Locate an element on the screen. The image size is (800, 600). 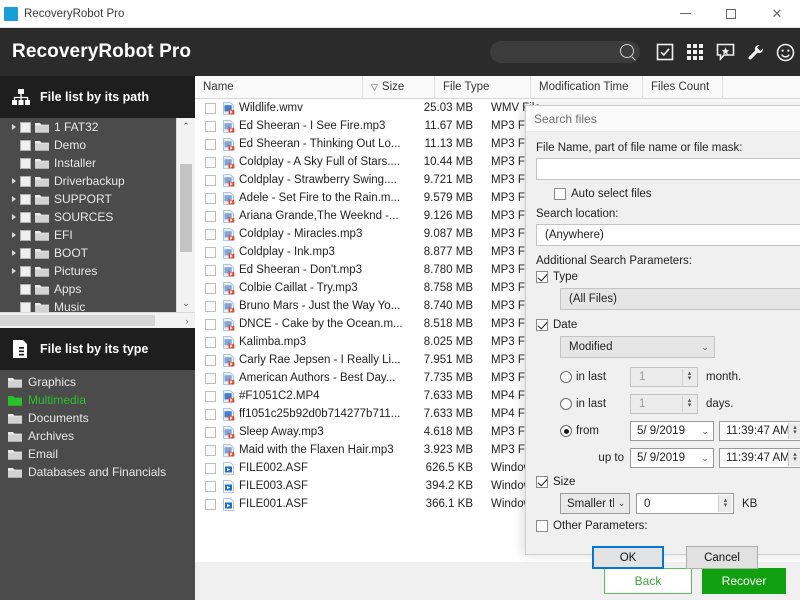
folder-tree-item: Pictures is located at coordinates (88, 271).